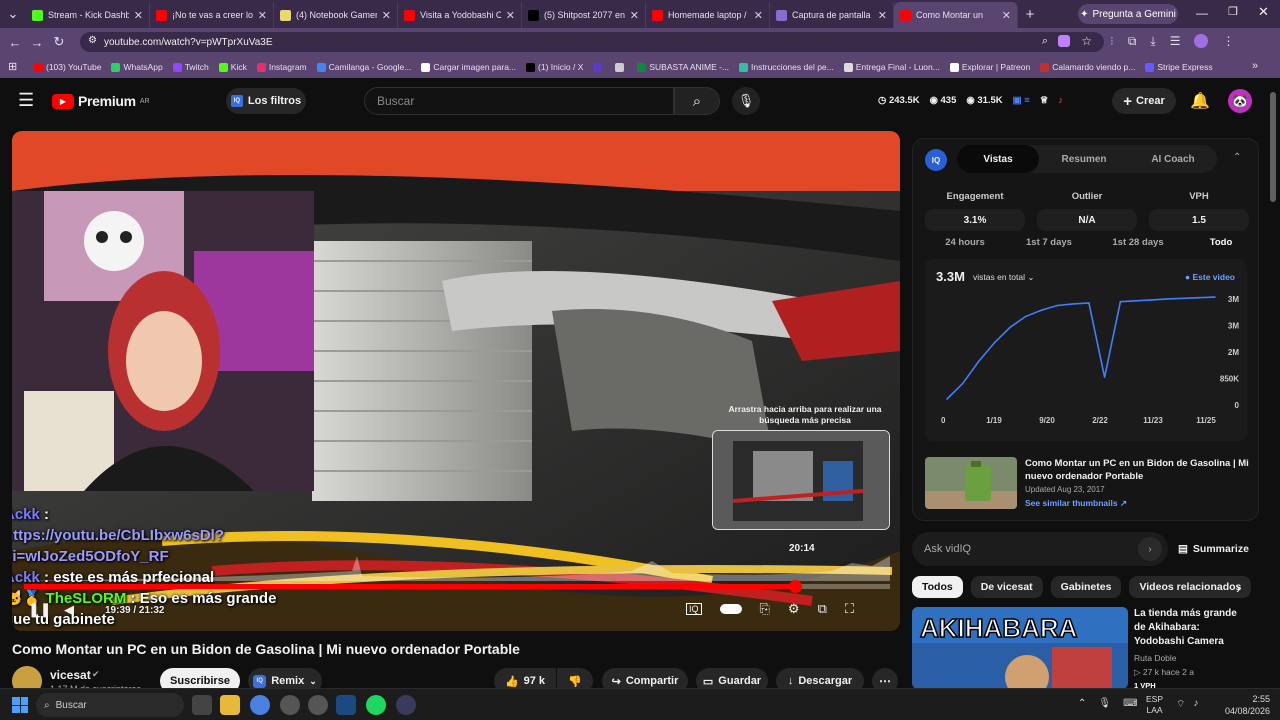 The width and height of the screenshot is (1280, 720). I want to click on browser-tab: (4) Notebook Gamer ✕, so click(336, 15).